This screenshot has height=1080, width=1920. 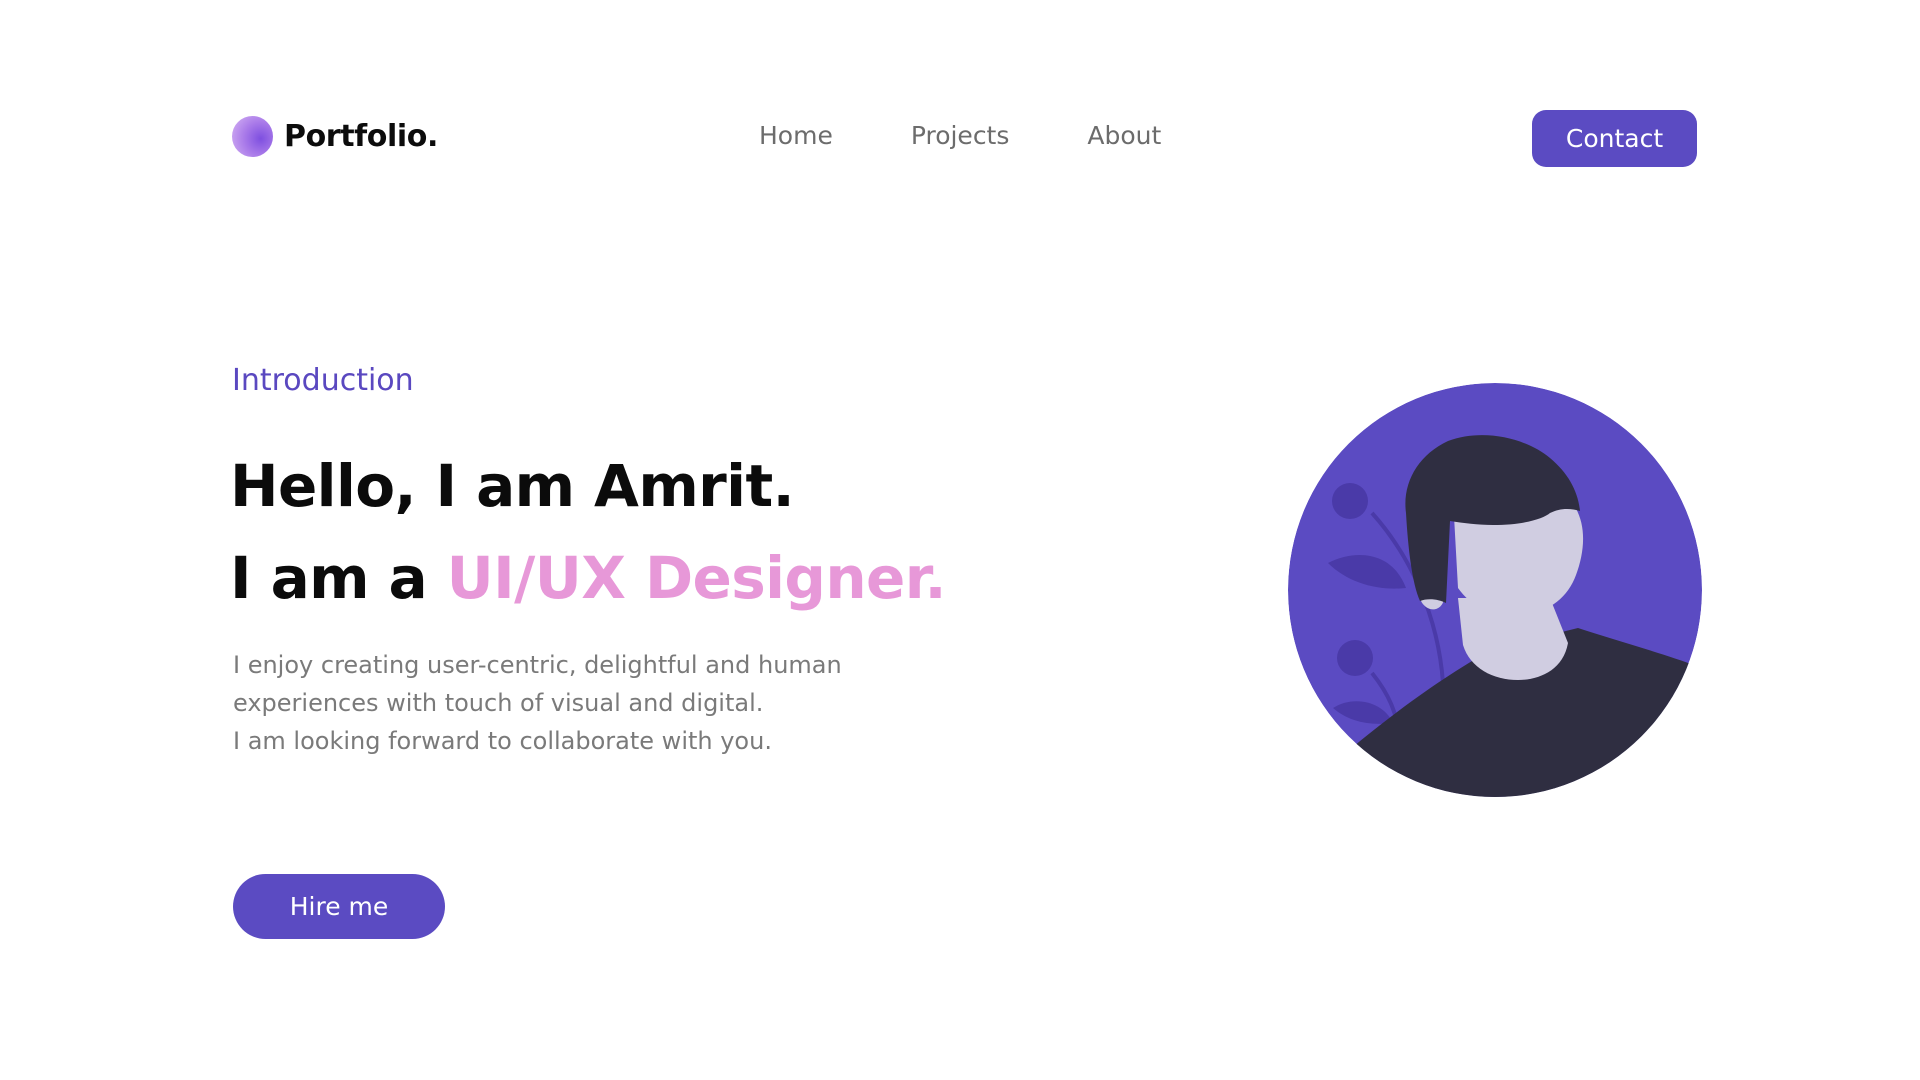 I want to click on nav-projects: Projects, so click(x=960, y=135).